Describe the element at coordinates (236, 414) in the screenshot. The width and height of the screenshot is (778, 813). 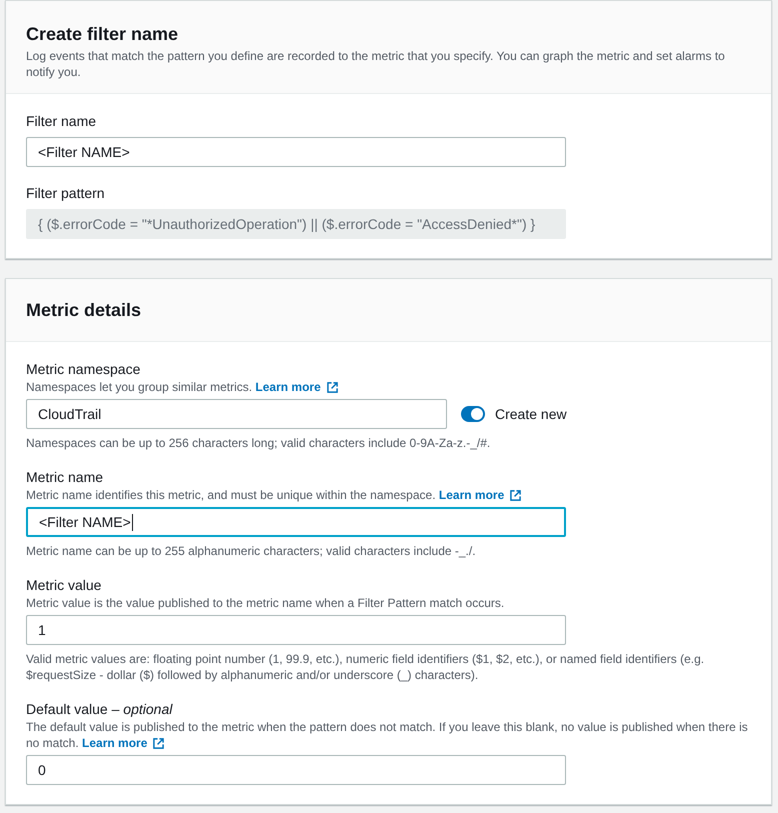
I see `text-field: CloudTrail` at that location.